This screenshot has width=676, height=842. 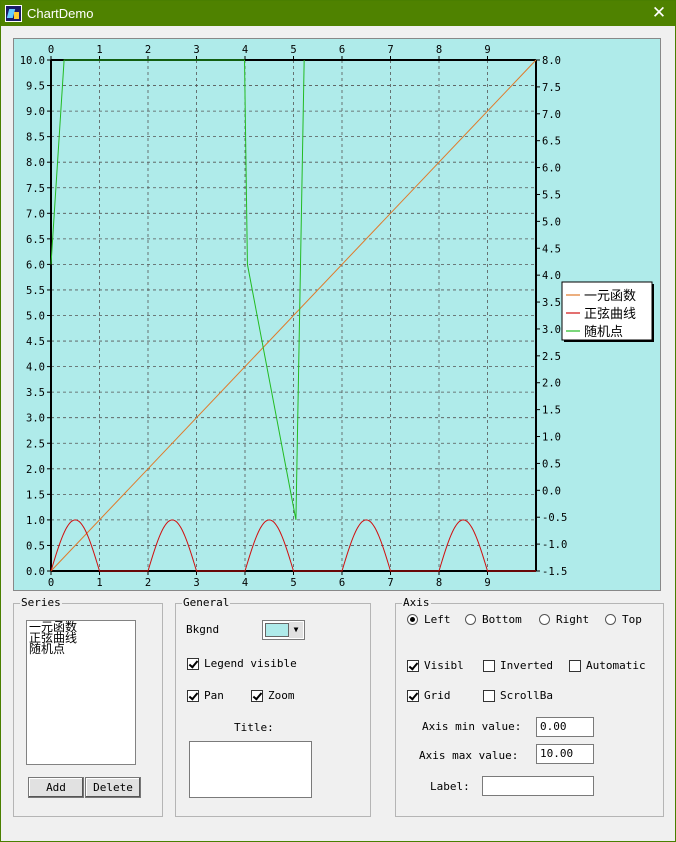 I want to click on top-axis-tick-label: 2, so click(x=148, y=50).